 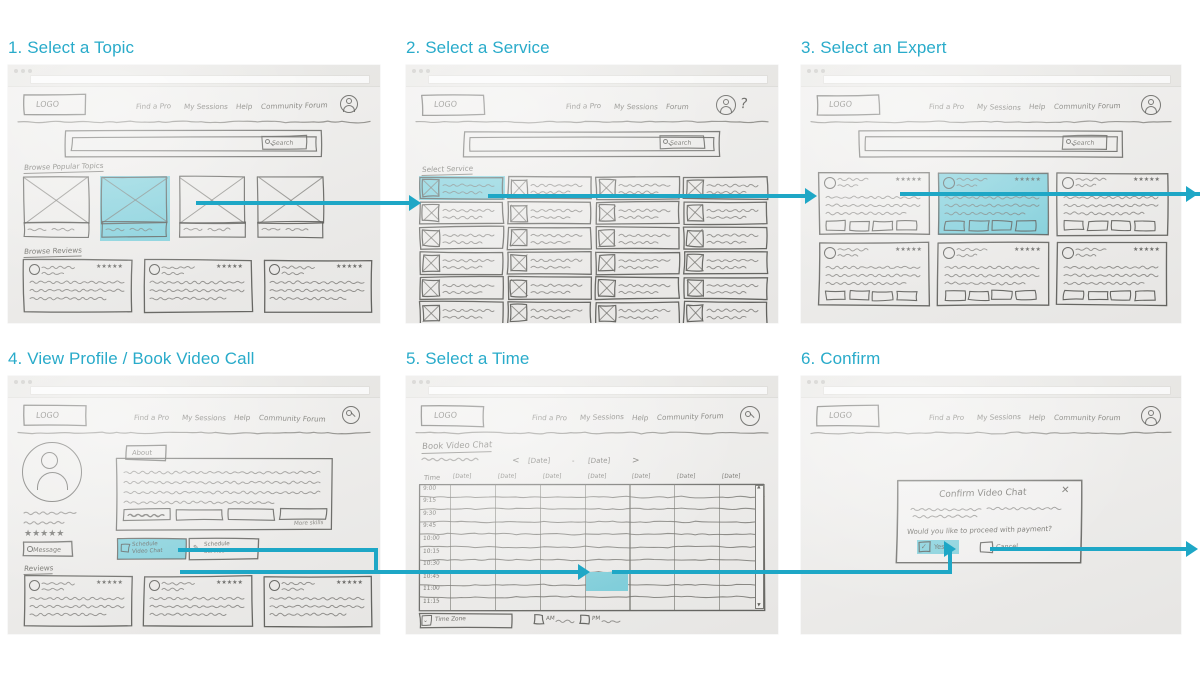 I want to click on panel-6-title: 6. Confirm, so click(x=841, y=358).